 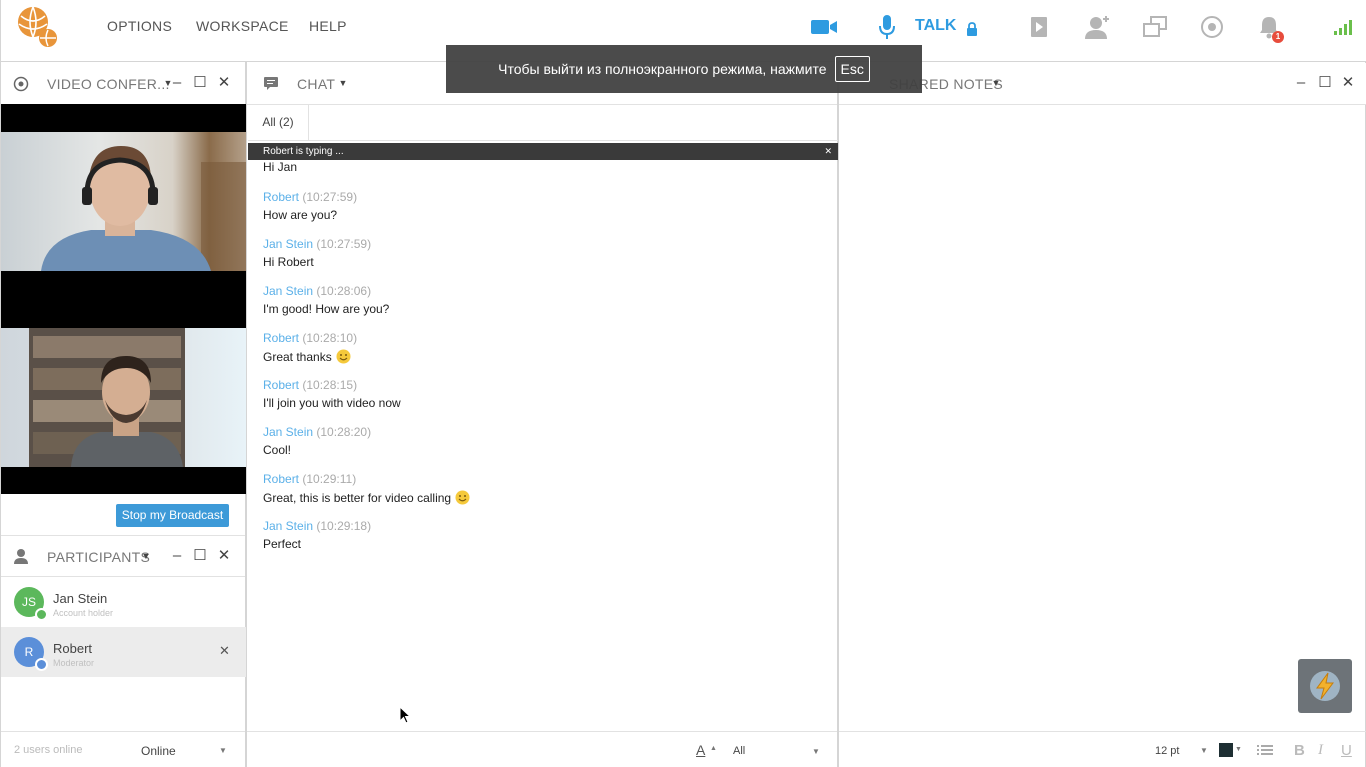 I want to click on chat-recipient-select: All, so click(x=739, y=751).